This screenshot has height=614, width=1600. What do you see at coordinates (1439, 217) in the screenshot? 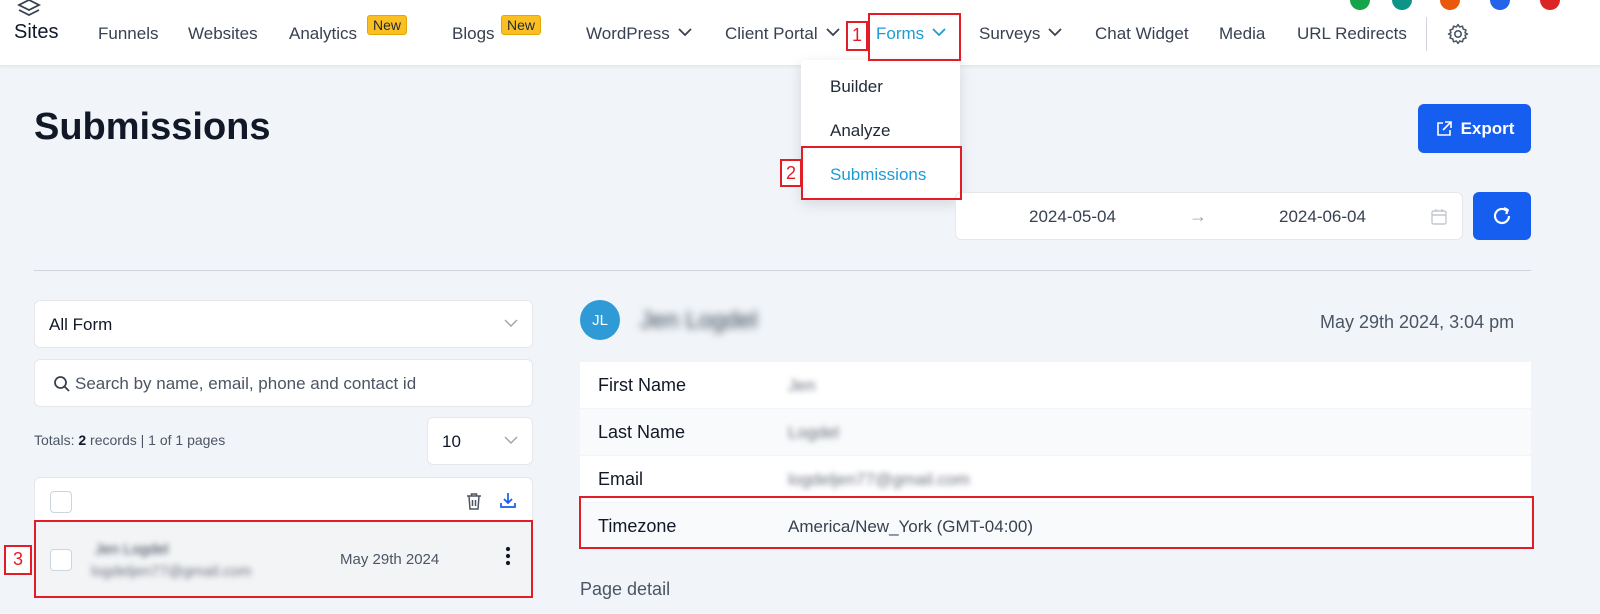
I see `calendar-icon` at bounding box center [1439, 217].